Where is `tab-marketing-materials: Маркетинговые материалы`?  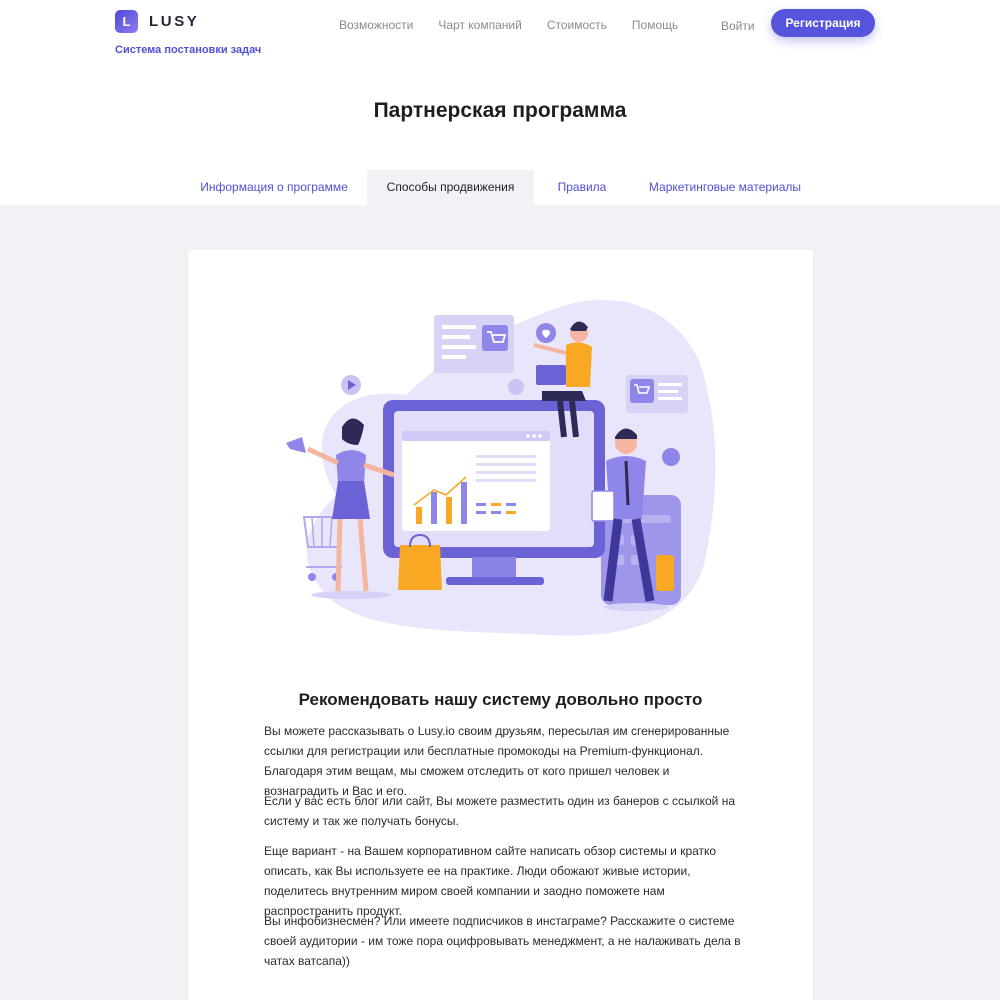 tab-marketing-materials: Маркетинговые материалы is located at coordinates (725, 187).